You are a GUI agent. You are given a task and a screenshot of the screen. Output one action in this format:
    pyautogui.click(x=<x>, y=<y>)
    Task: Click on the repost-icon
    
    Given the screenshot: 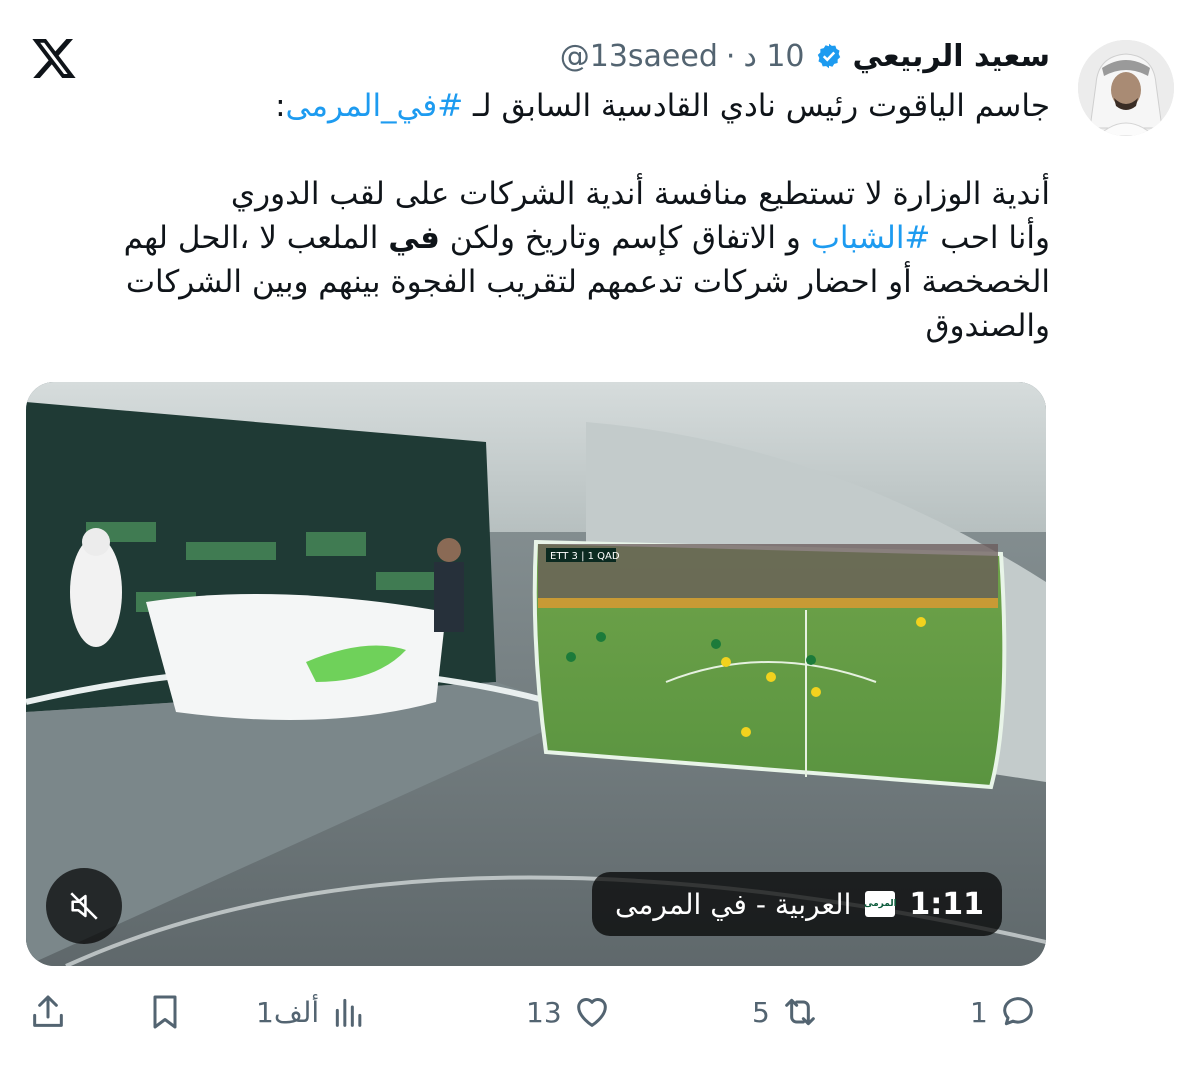 What is the action you would take?
    pyautogui.click(x=799, y=1012)
    